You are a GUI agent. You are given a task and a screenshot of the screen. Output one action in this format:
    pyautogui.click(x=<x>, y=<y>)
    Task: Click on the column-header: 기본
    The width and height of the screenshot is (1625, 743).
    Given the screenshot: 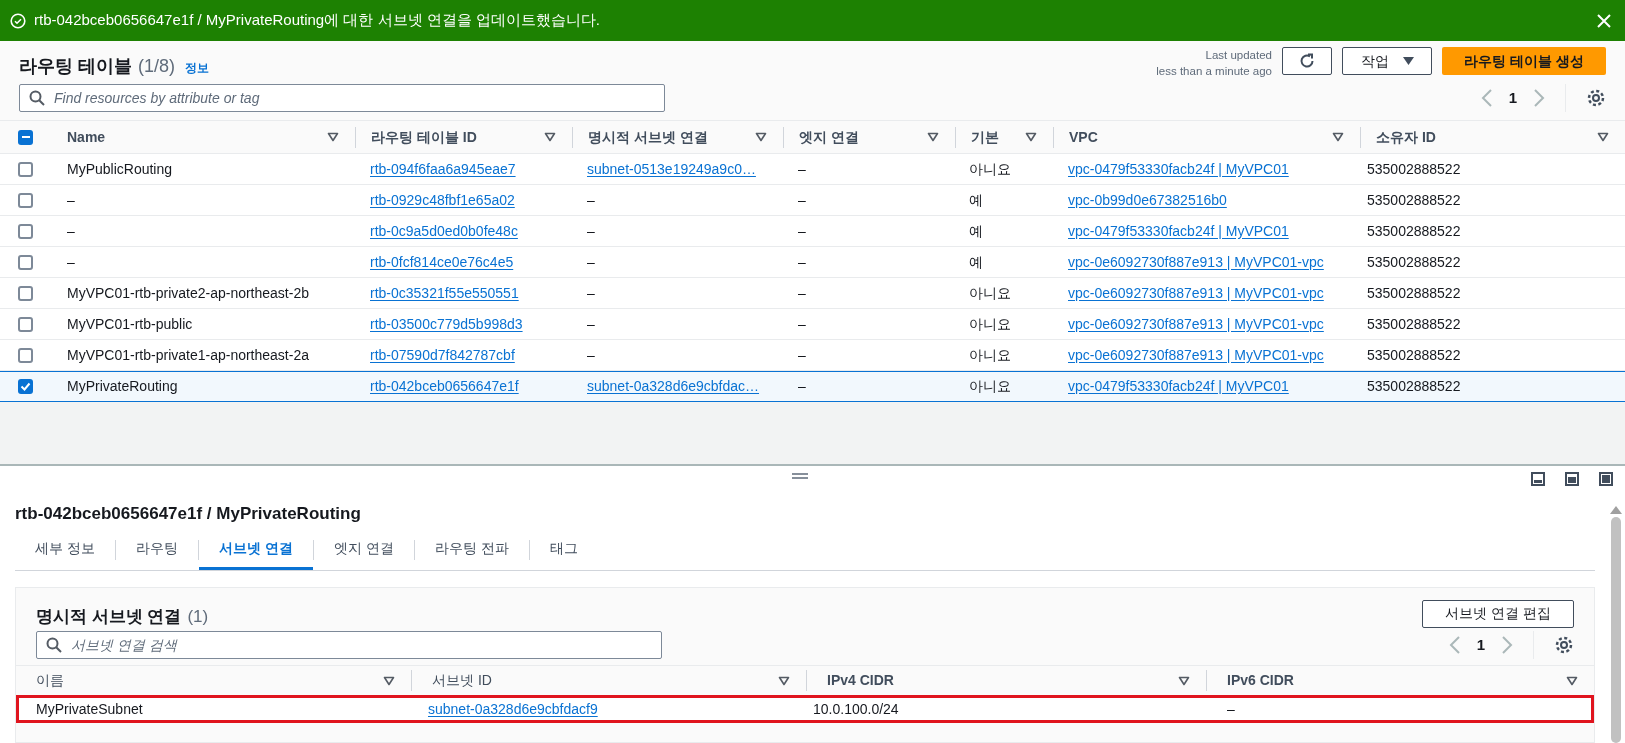 What is the action you would take?
    pyautogui.click(x=985, y=137)
    